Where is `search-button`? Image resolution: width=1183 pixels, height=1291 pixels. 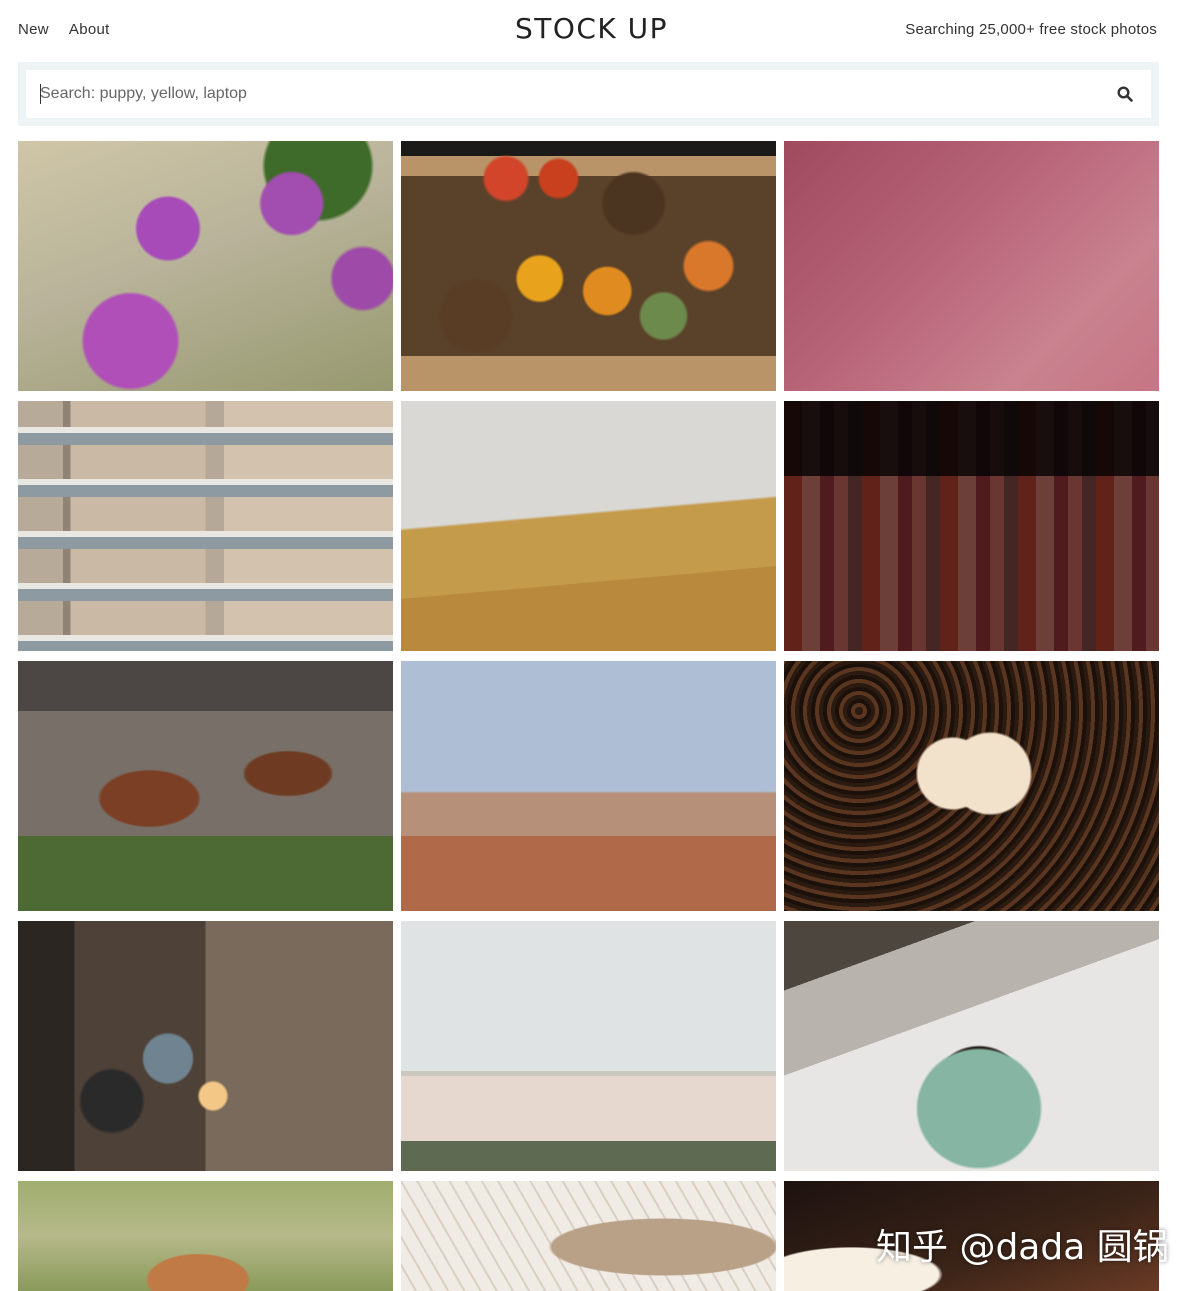 search-button is located at coordinates (1125, 94).